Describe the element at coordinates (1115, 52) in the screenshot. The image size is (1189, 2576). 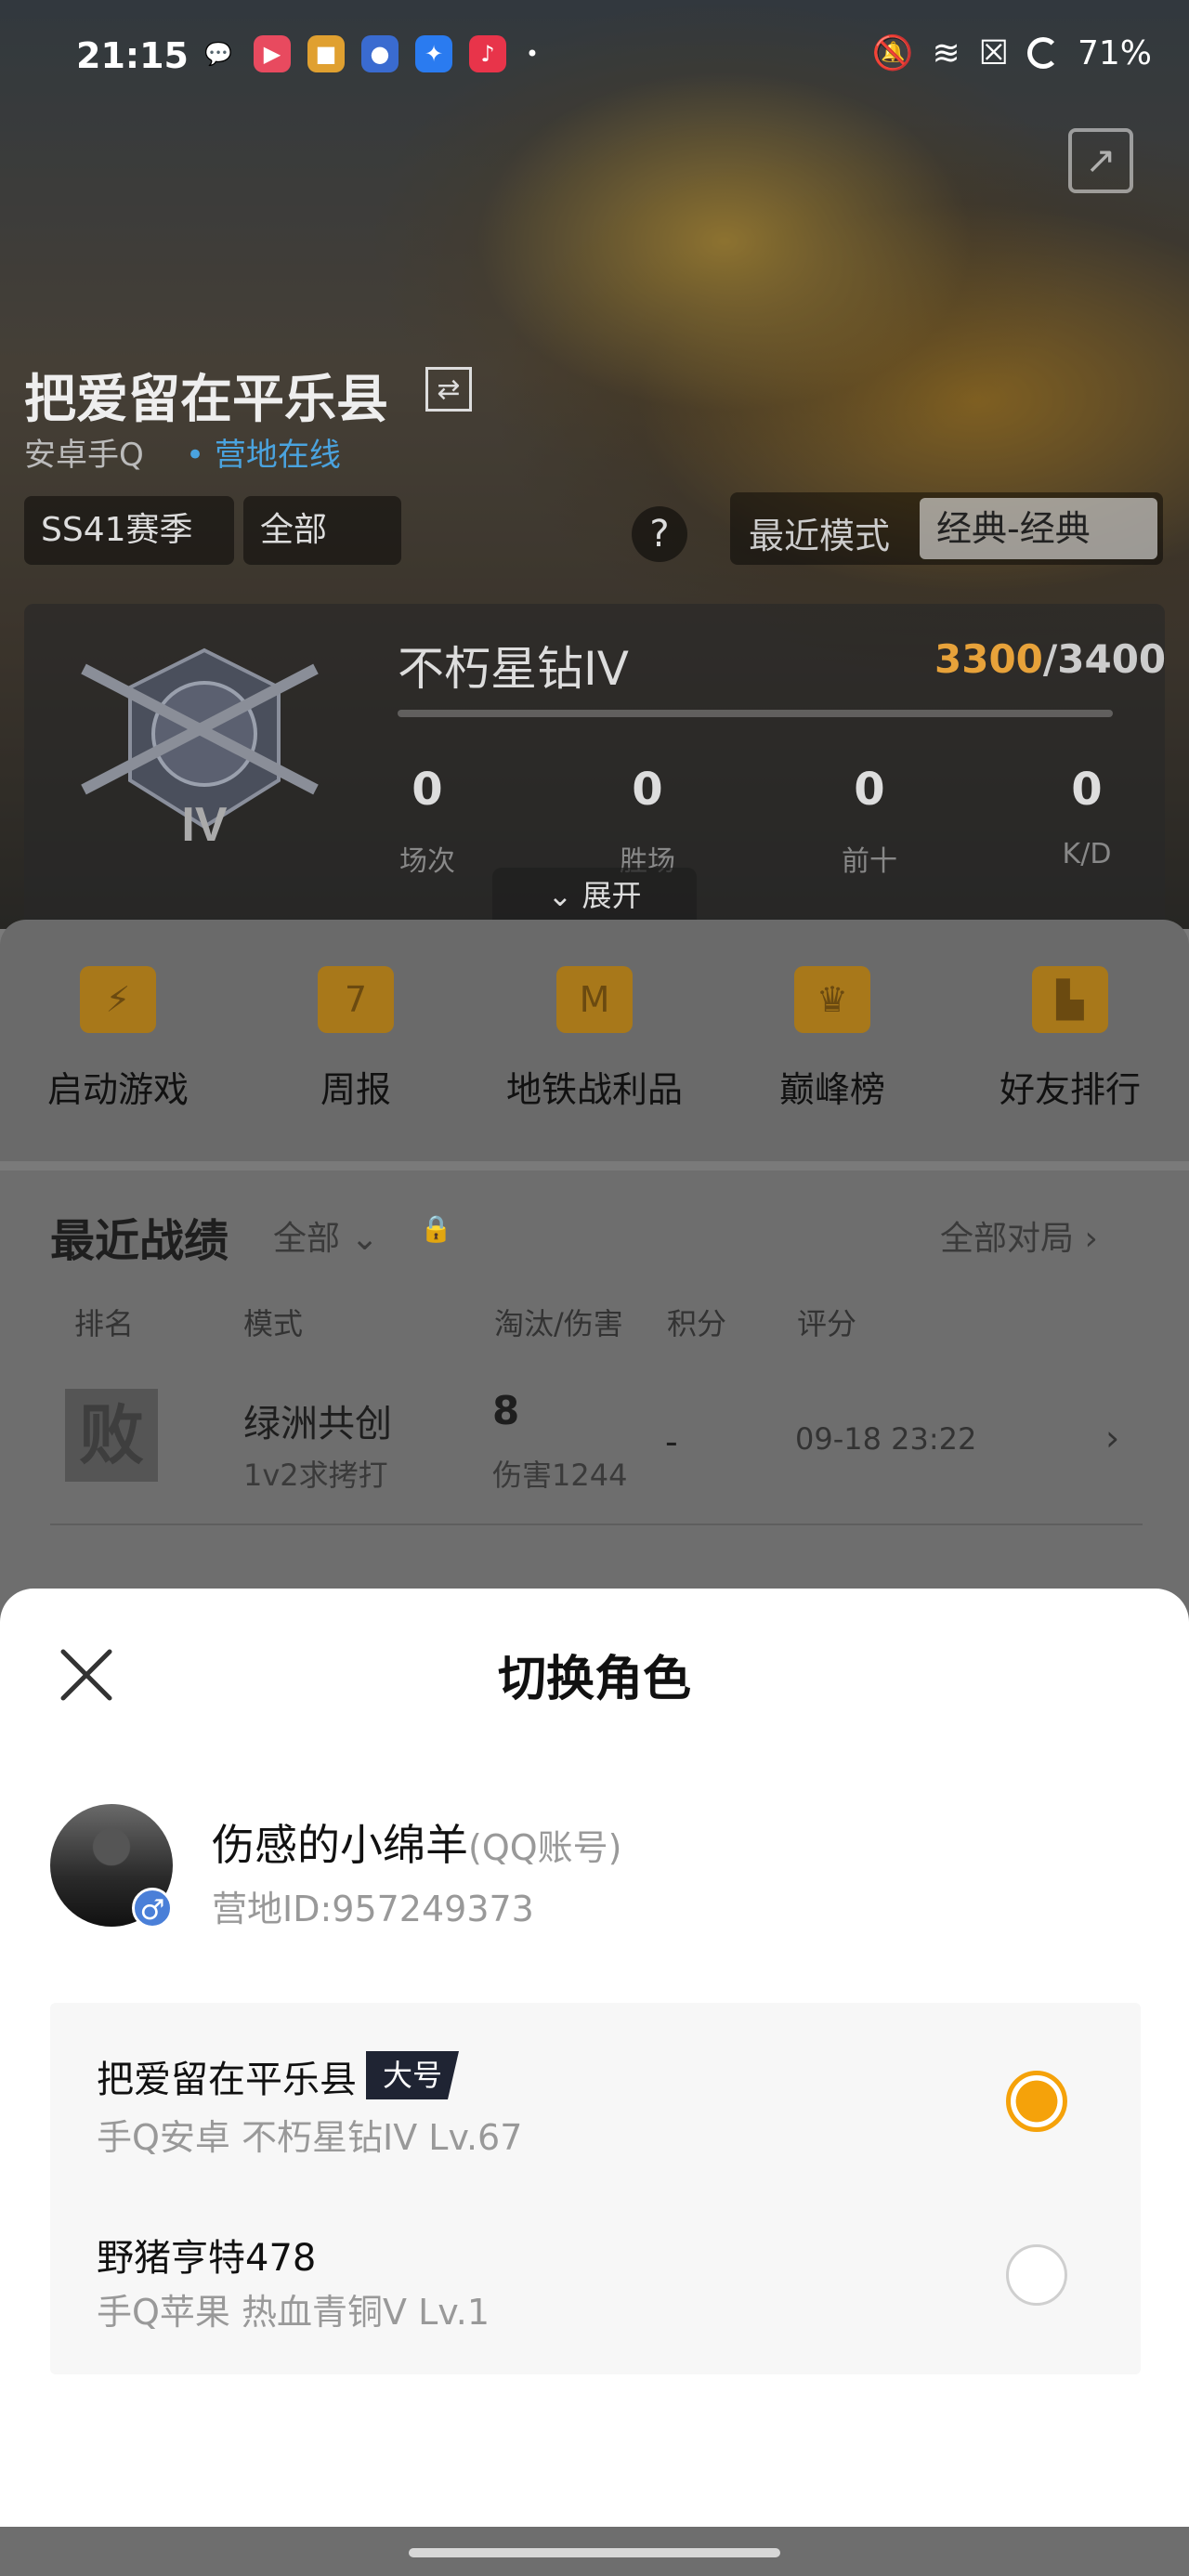
I see `battery-text: 71%` at that location.